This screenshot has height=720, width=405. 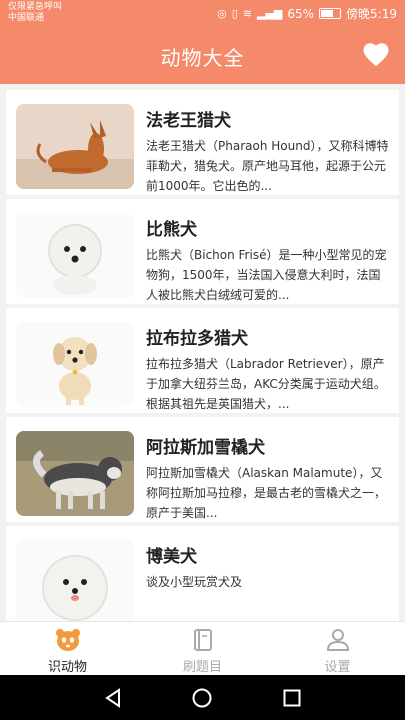 I want to click on signal-icon: ▂▄▆, so click(x=269, y=13).